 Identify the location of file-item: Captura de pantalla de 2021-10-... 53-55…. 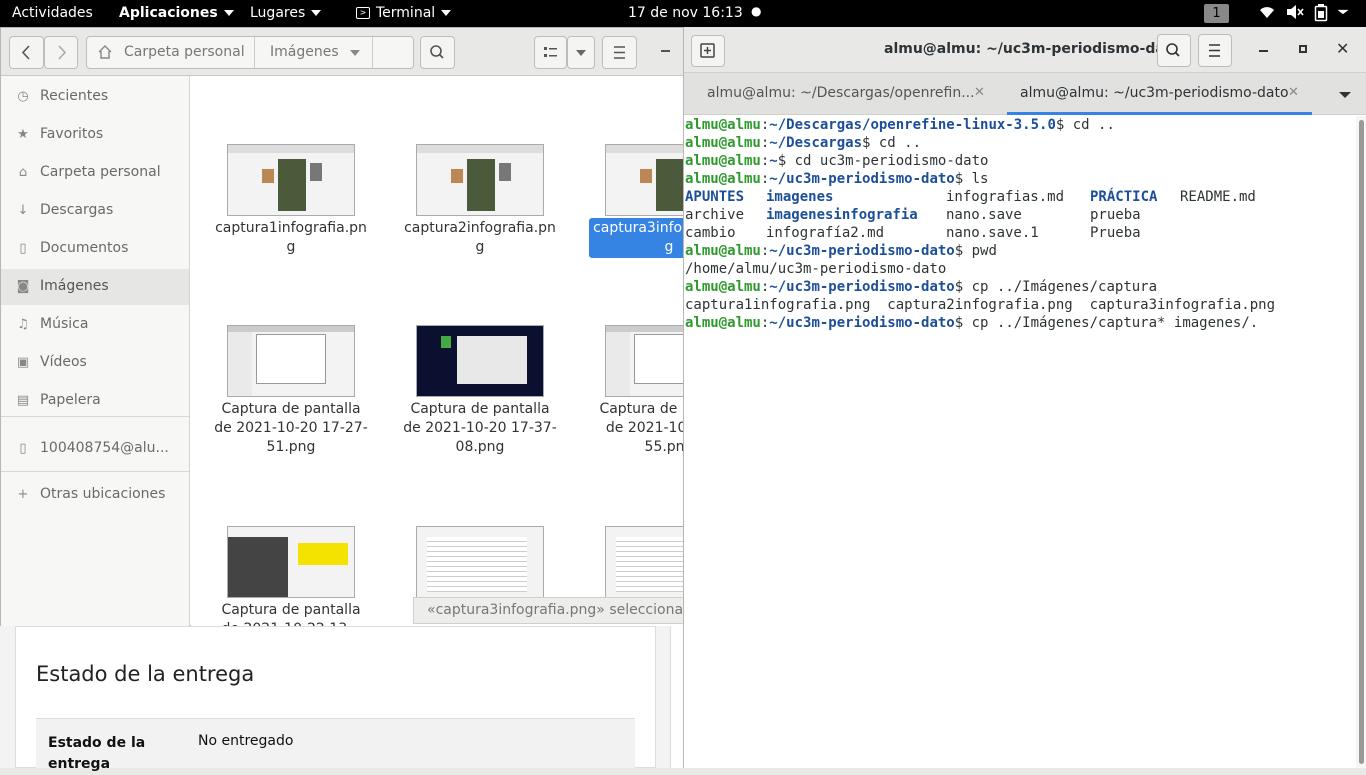
(636, 391).